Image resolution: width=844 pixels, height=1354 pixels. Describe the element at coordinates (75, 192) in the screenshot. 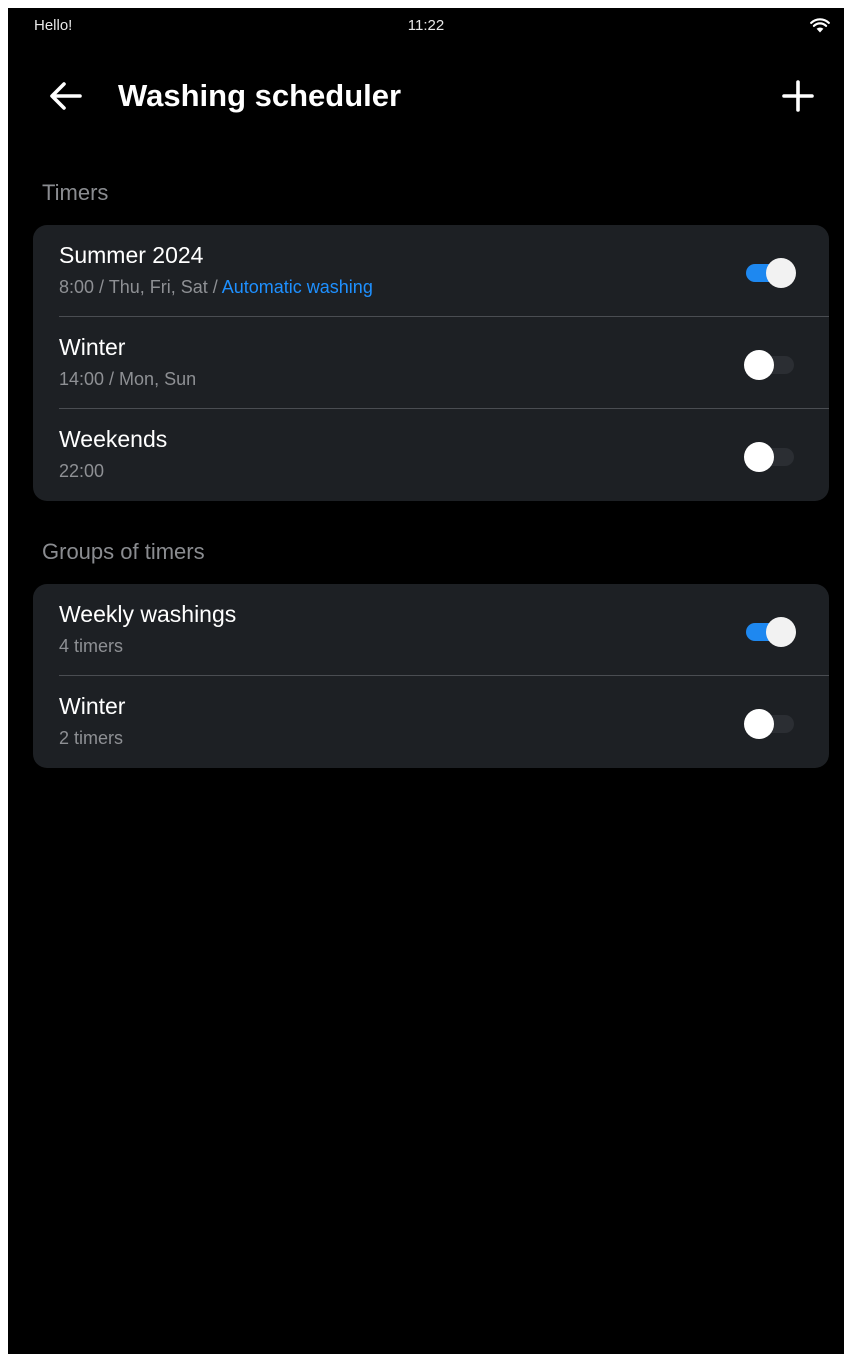

I see `section-title-timers: Timers` at that location.